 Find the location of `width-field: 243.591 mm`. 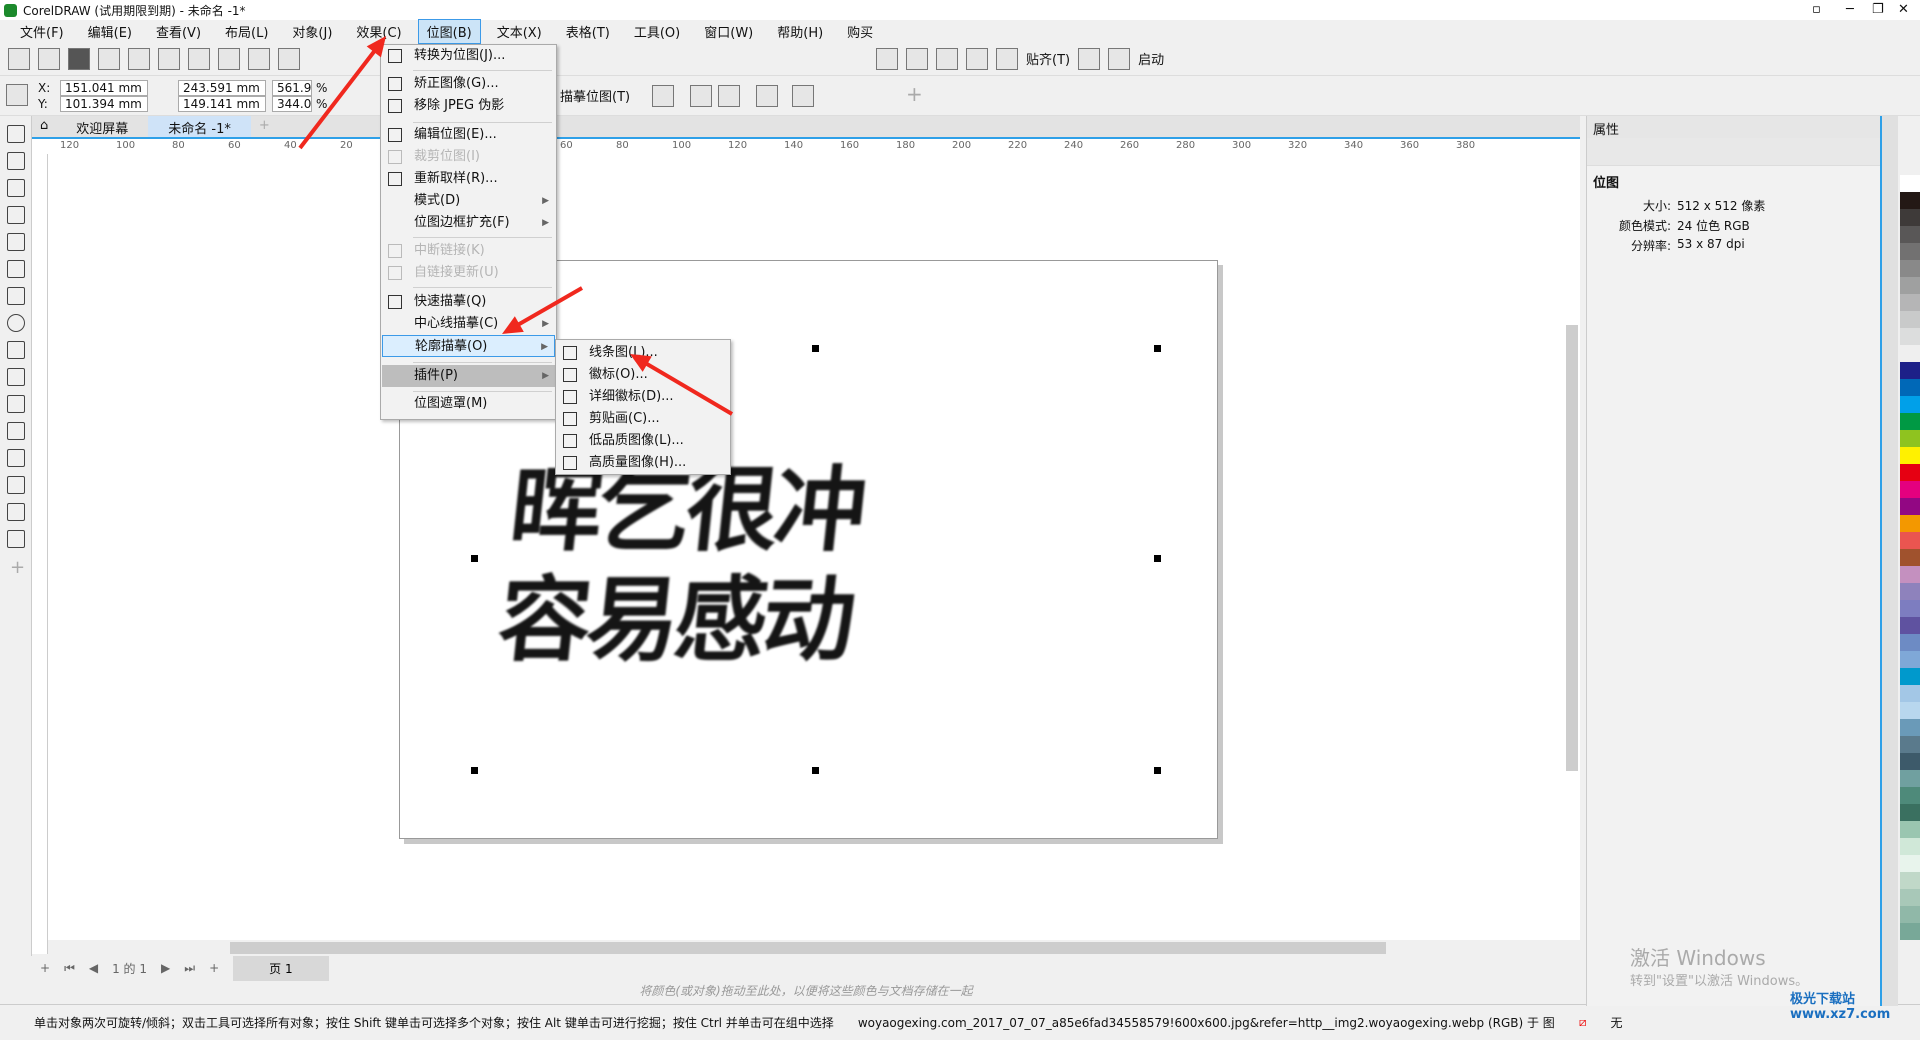

width-field: 243.591 mm is located at coordinates (222, 88).